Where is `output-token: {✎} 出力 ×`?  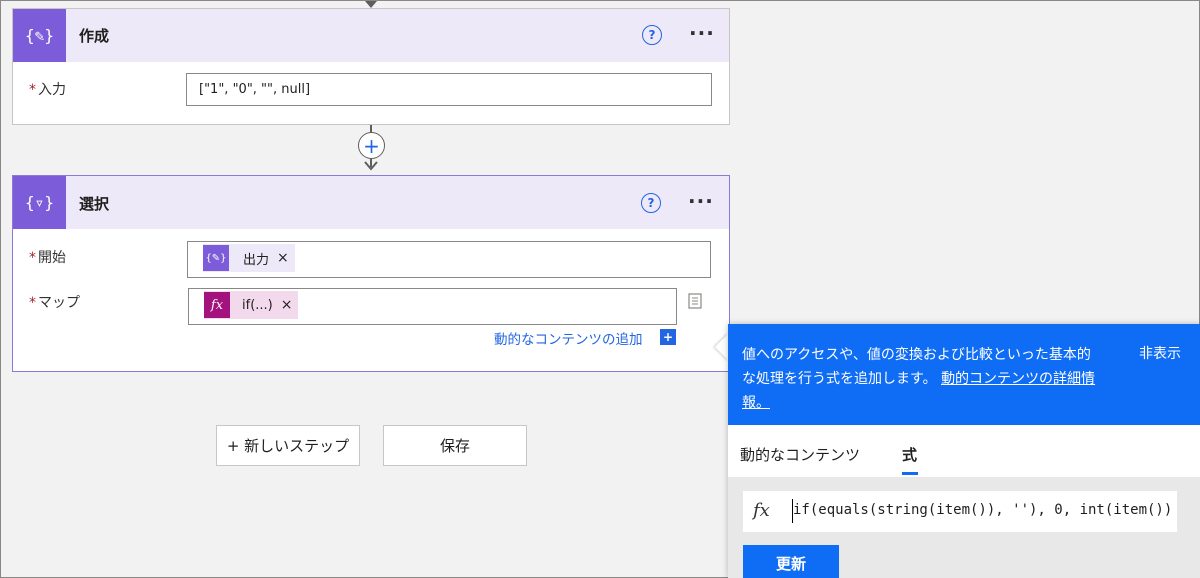
output-token: {✎} 出力 × is located at coordinates (249, 258).